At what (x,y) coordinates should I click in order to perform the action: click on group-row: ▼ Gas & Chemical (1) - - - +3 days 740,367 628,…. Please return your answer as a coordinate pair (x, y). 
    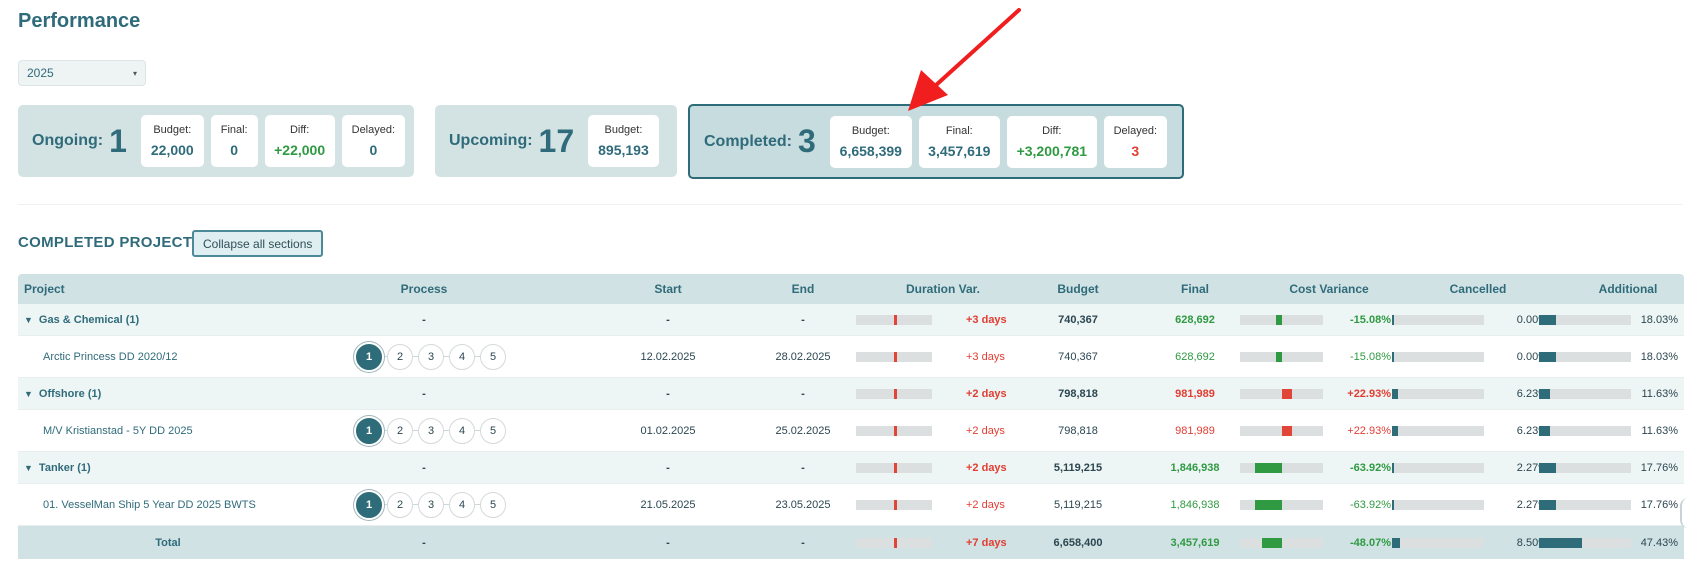
    Looking at the image, I should click on (851, 319).